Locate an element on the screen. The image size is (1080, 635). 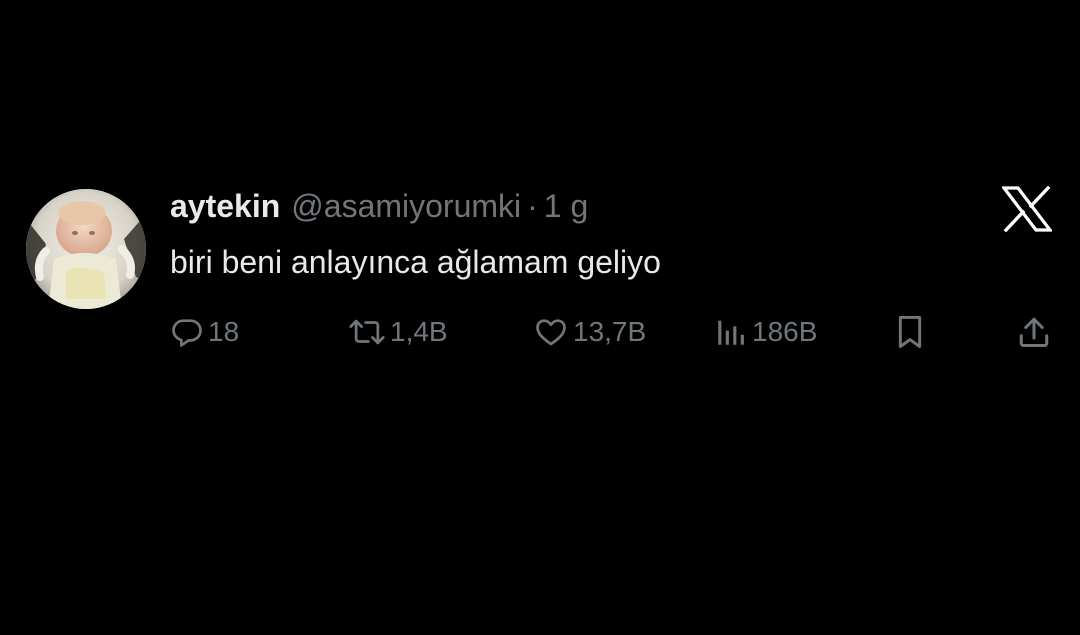
reply-icon is located at coordinates (187, 333).